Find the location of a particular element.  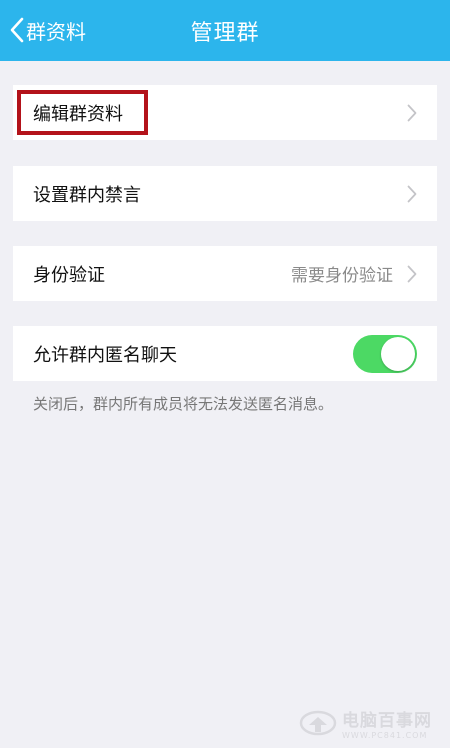

anonymous-chat-toggle is located at coordinates (385, 353).